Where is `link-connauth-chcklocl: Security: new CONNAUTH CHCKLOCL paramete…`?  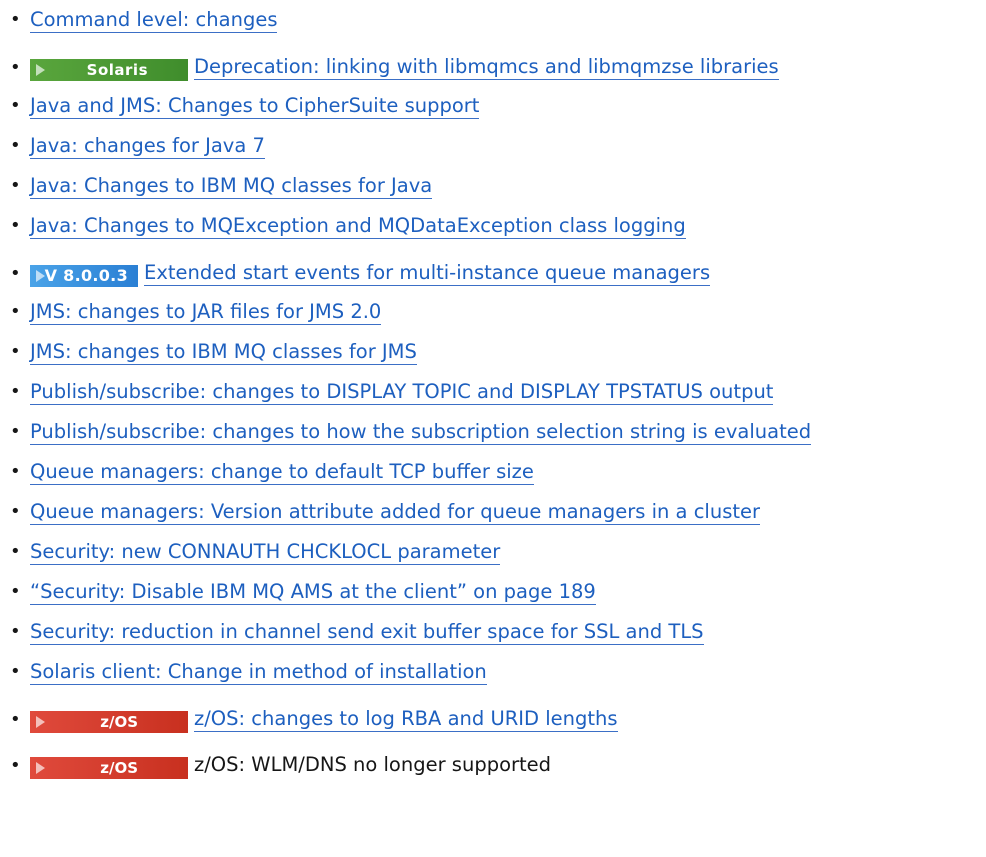 link-connauth-chcklocl: Security: new CONNAUTH CHCKLOCL paramete… is located at coordinates (265, 552).